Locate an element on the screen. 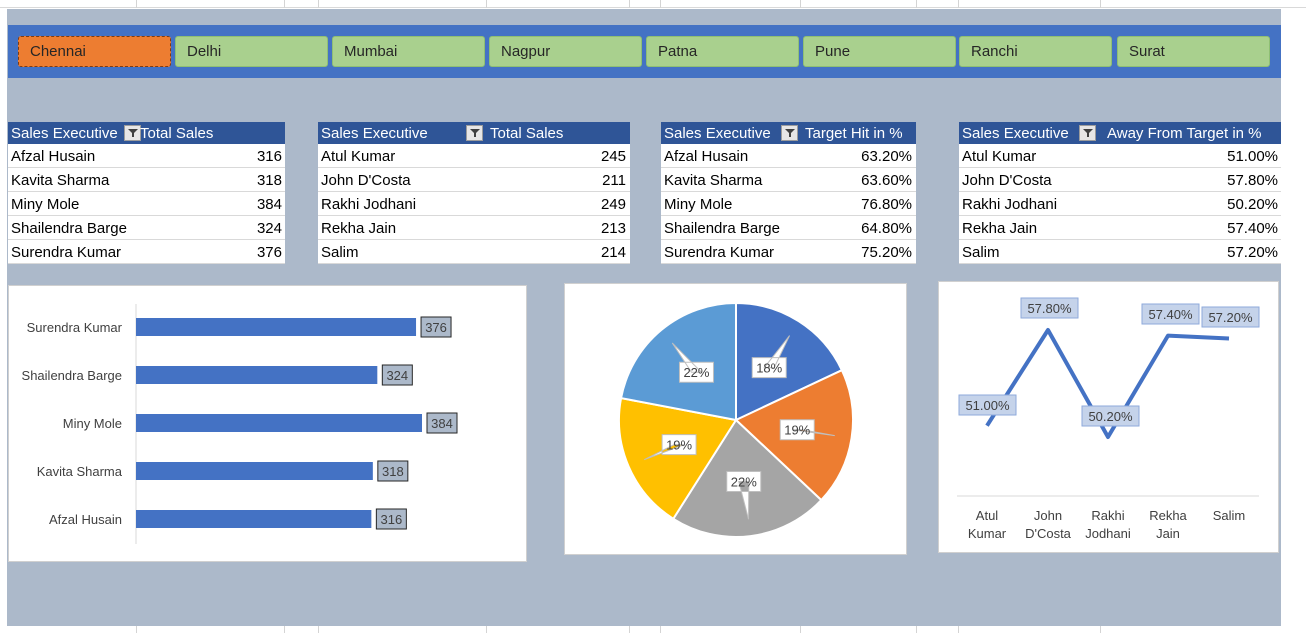  slicer-item-delhi: Delhi is located at coordinates (251, 51).